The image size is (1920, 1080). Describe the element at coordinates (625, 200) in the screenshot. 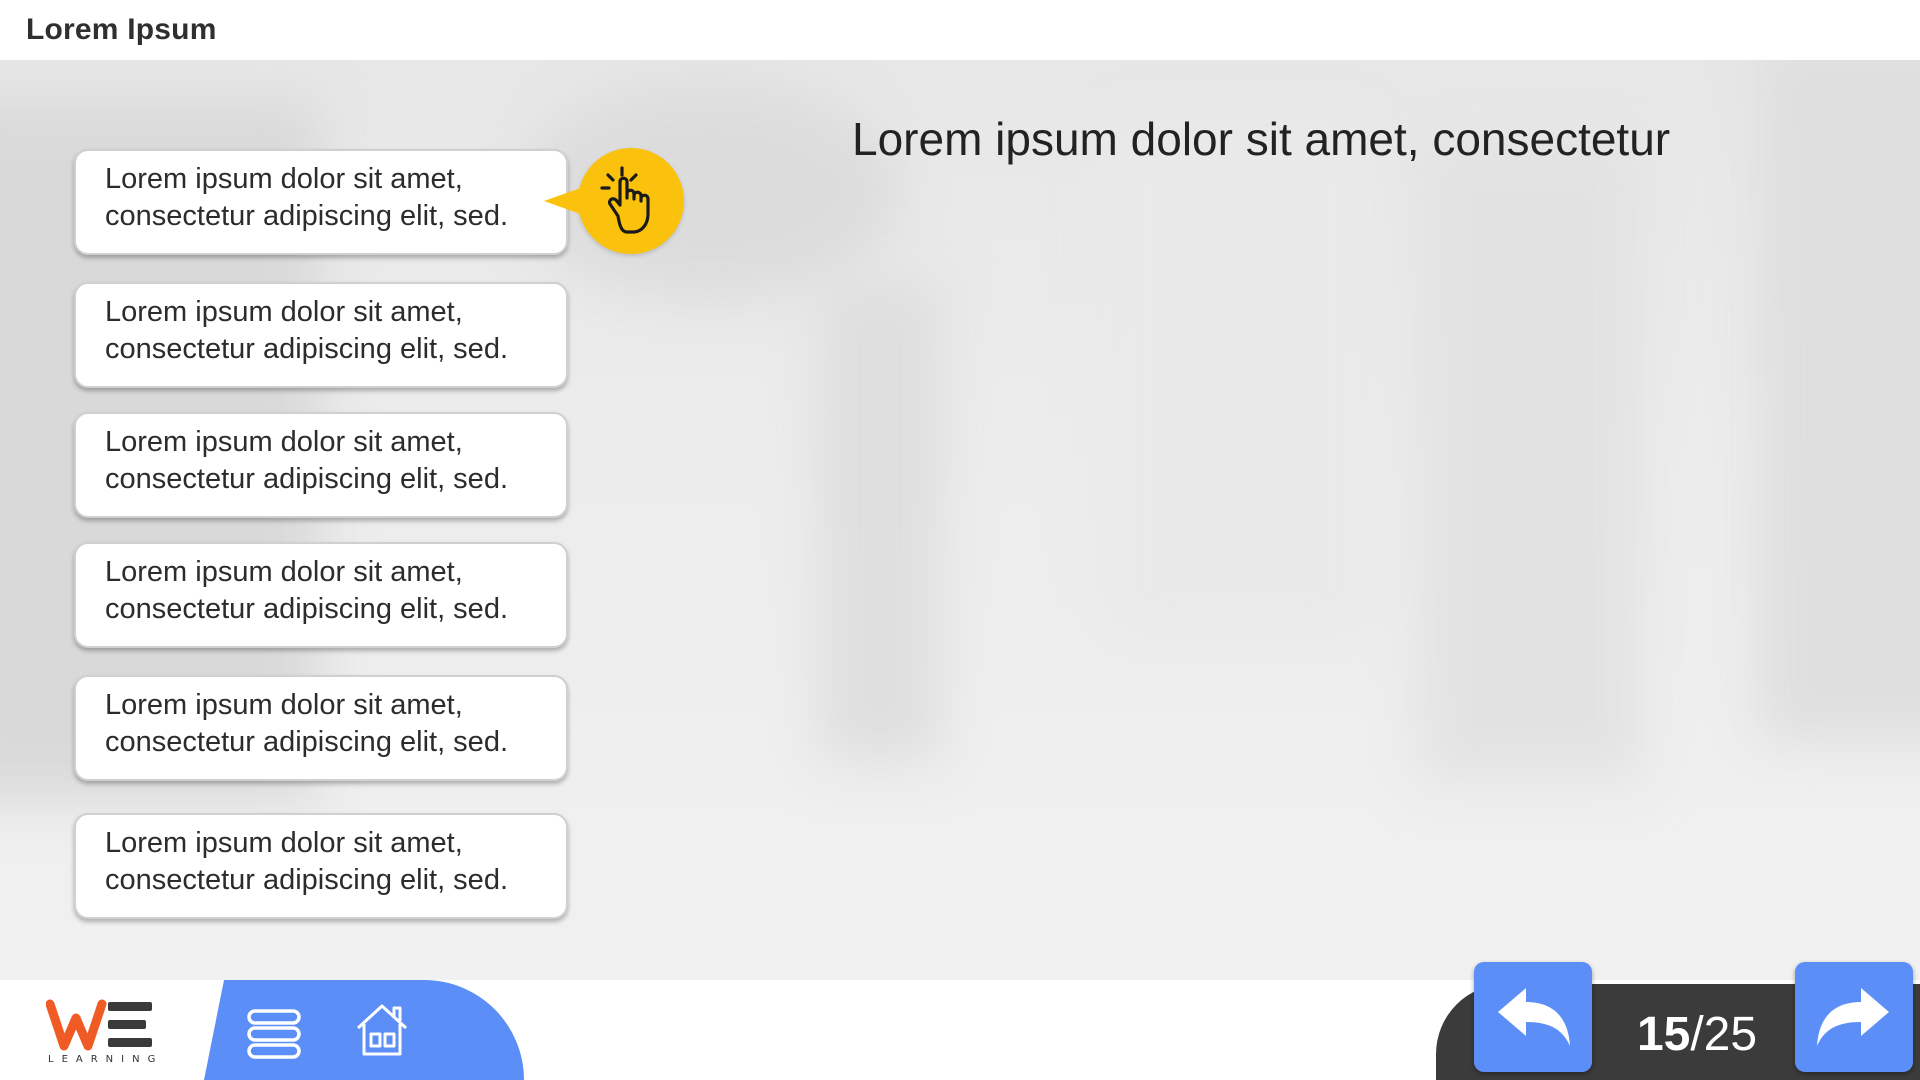

I see `tap-hand-icon` at that location.